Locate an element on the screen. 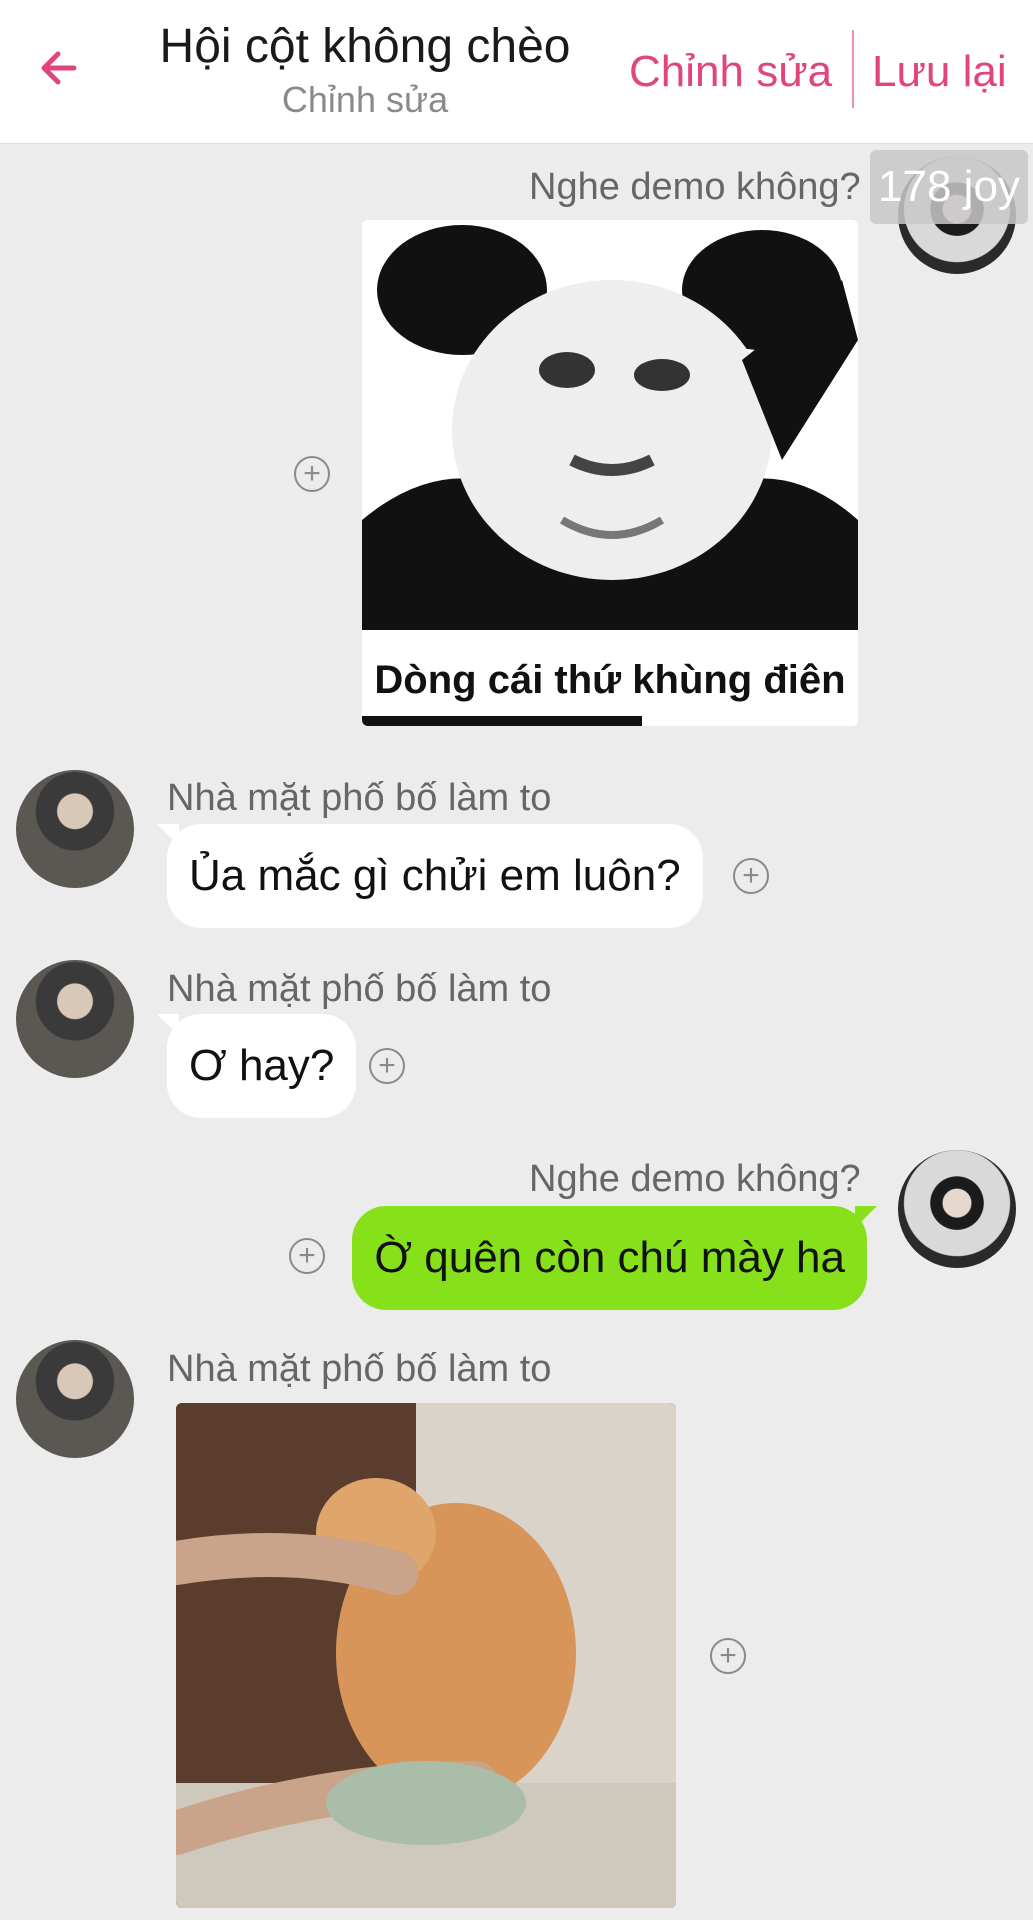 The image size is (1033, 1920). back-button is located at coordinates (58, 68).